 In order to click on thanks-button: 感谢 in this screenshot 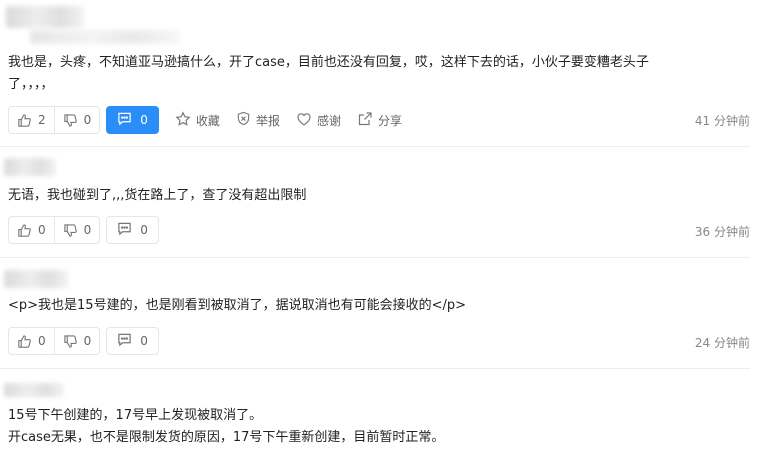, I will do `click(318, 120)`.